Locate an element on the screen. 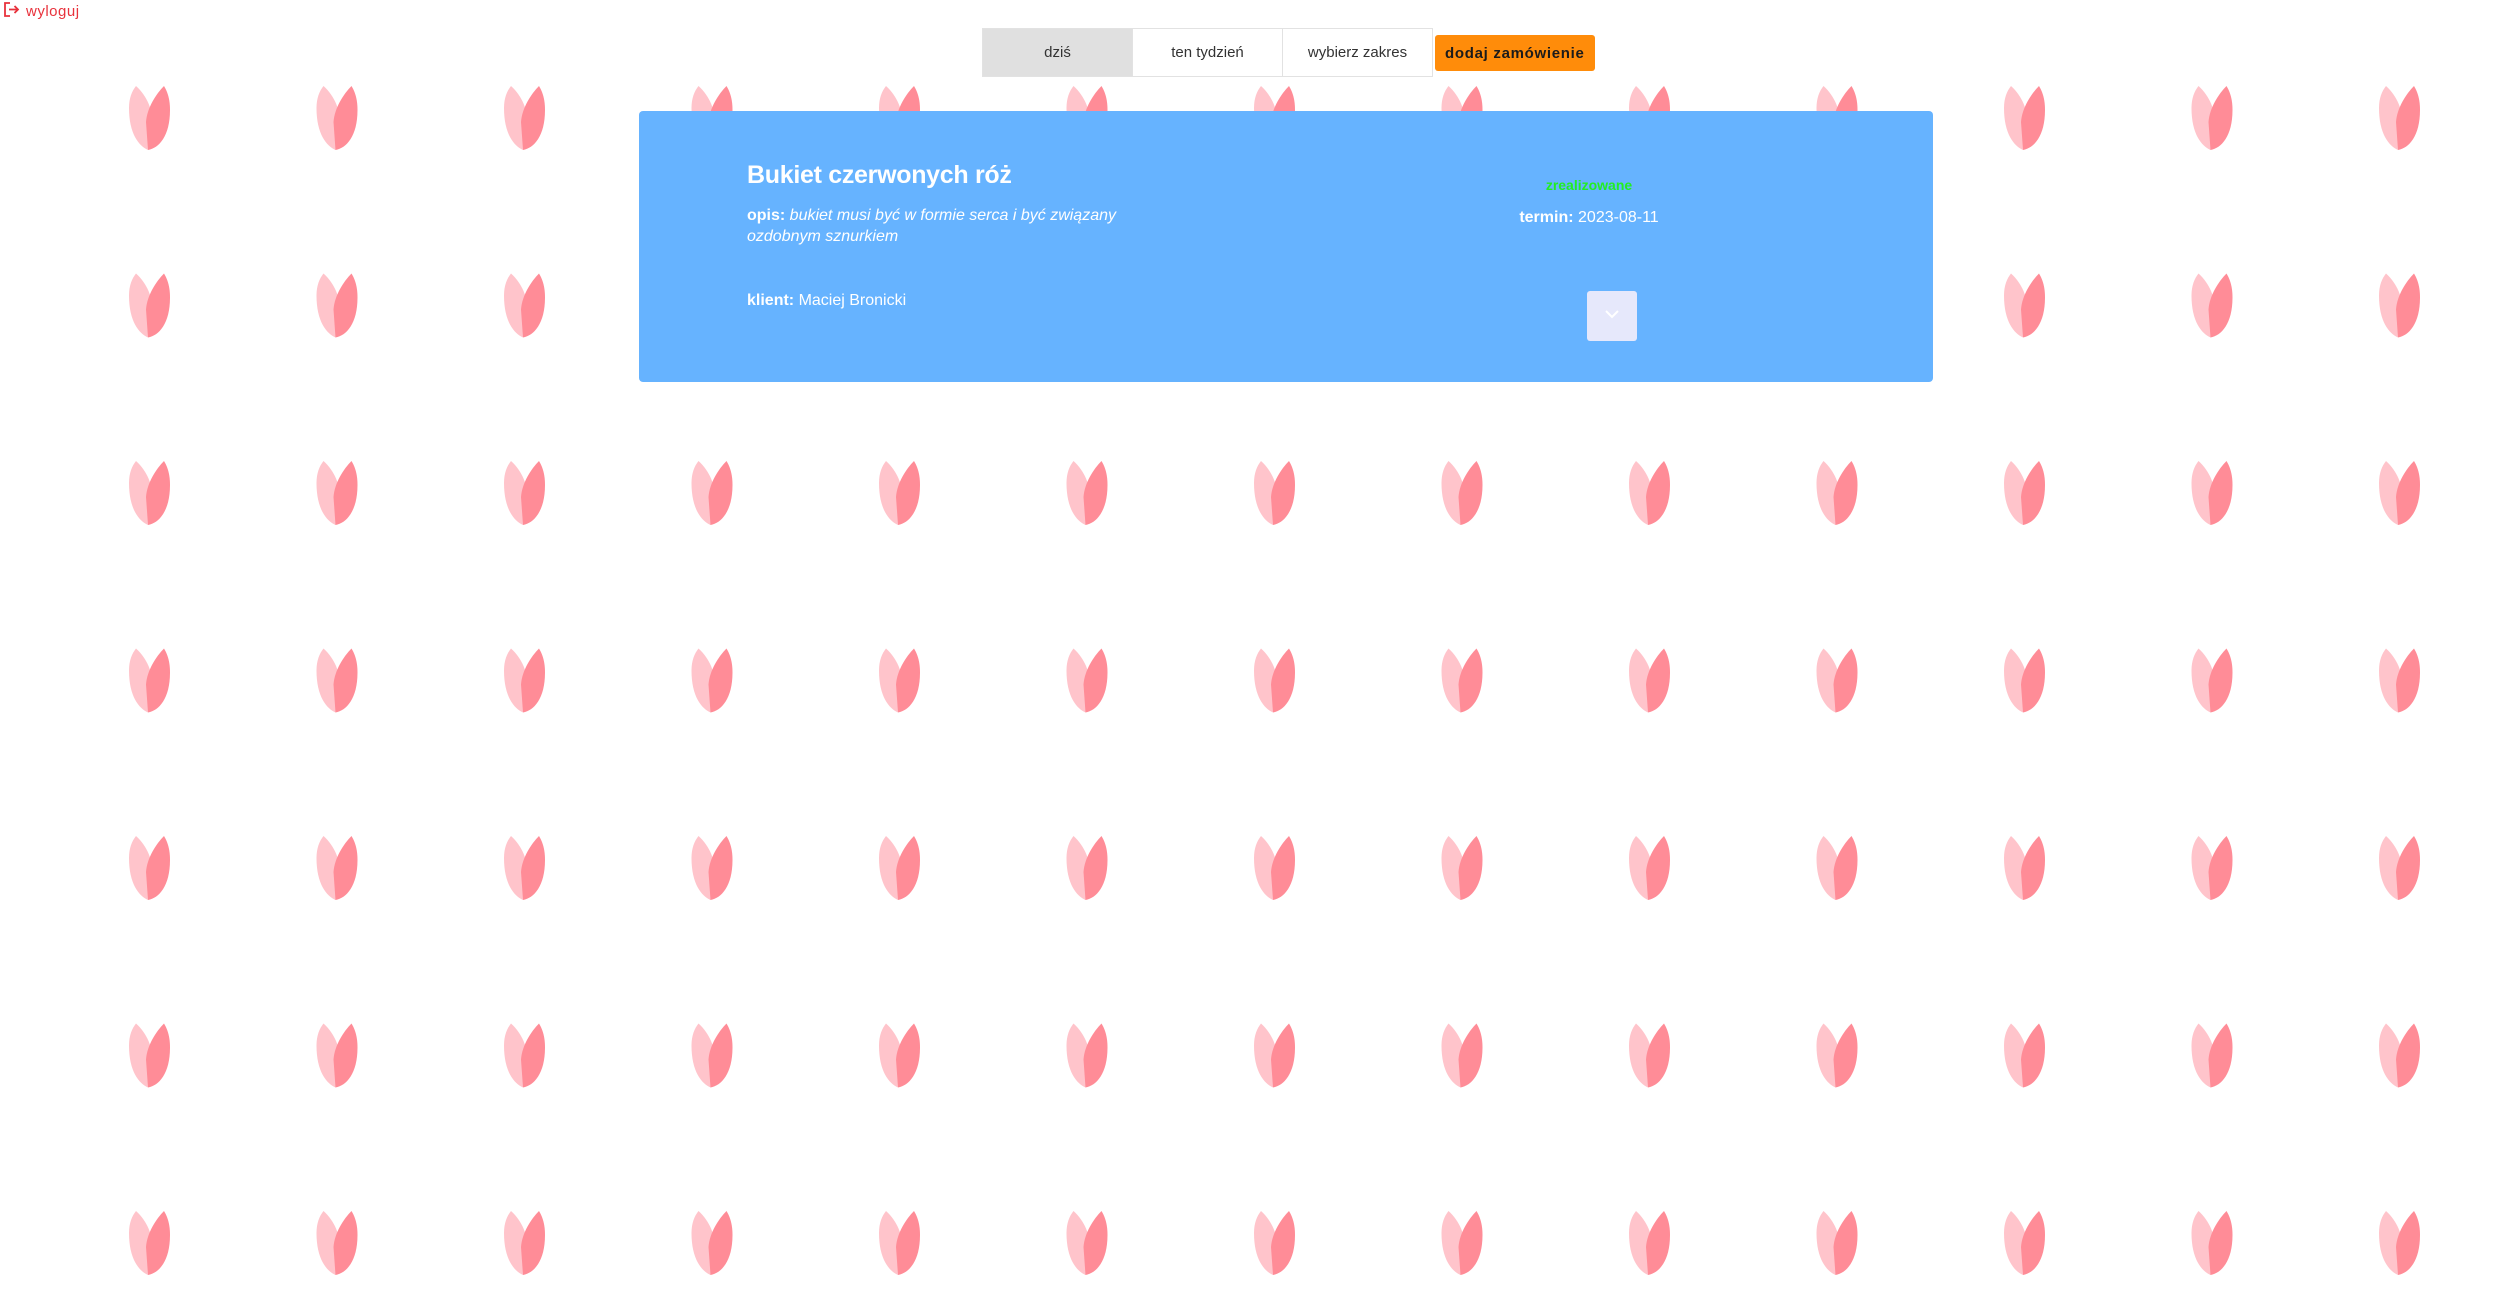  order-due-date: termin: 2023-08-11 is located at coordinates (1589, 218).